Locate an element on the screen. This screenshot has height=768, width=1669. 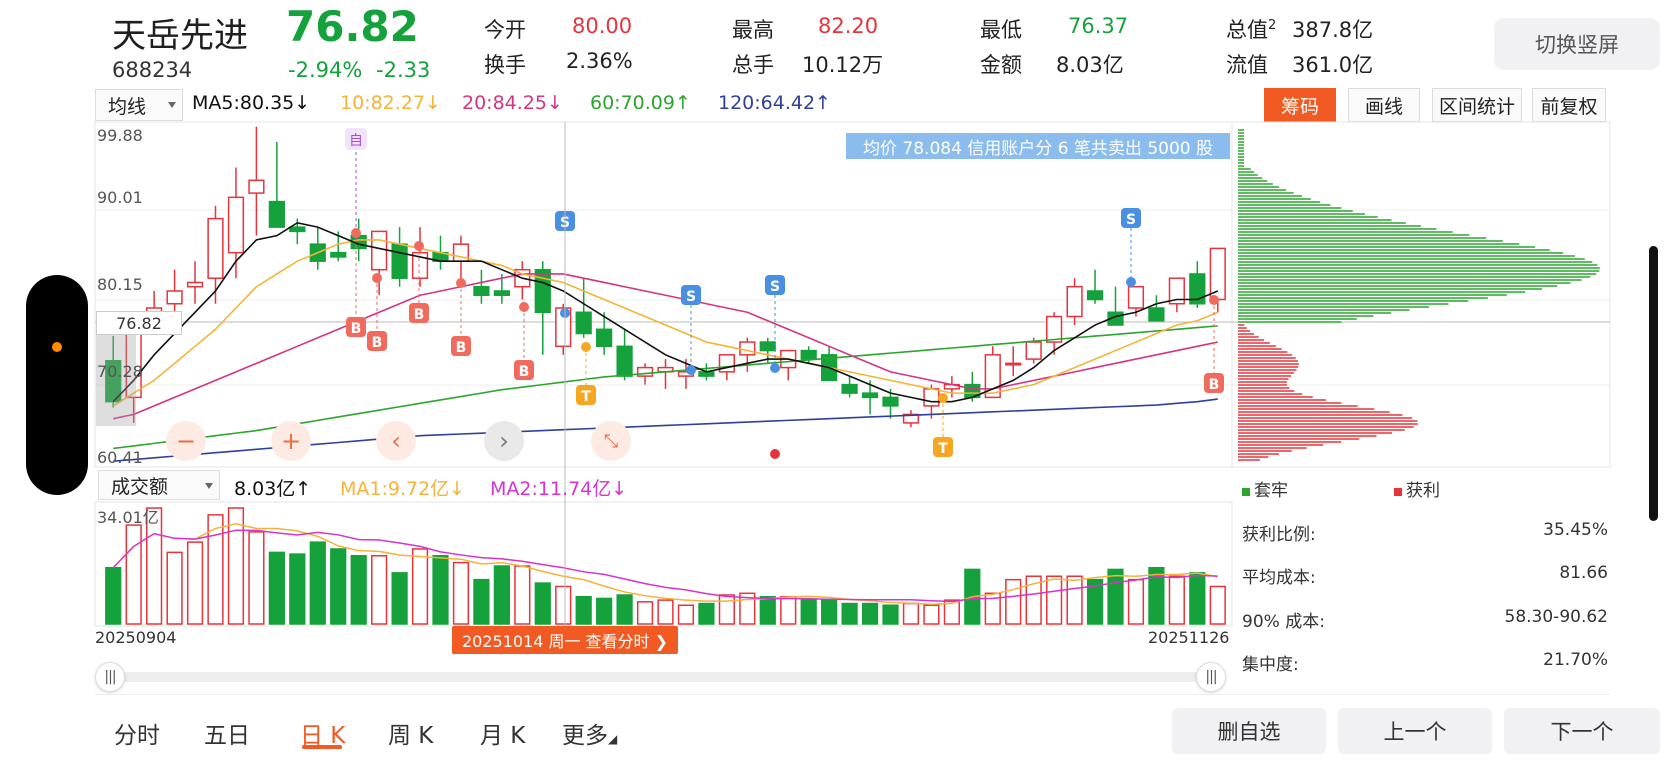
zoom-out-button: − is located at coordinates (186, 441).